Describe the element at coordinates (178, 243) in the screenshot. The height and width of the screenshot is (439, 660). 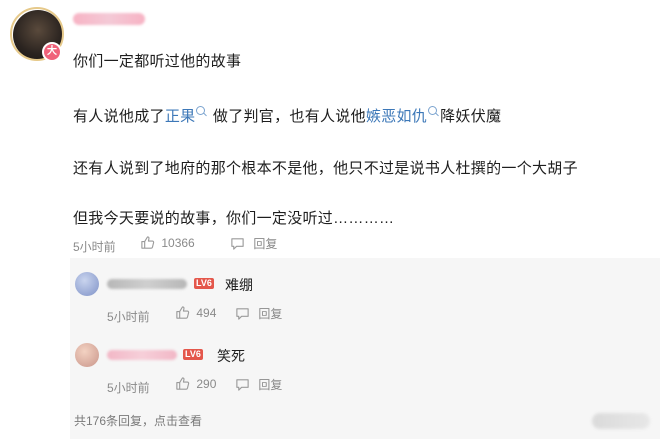
I see `like-count: 10366` at that location.